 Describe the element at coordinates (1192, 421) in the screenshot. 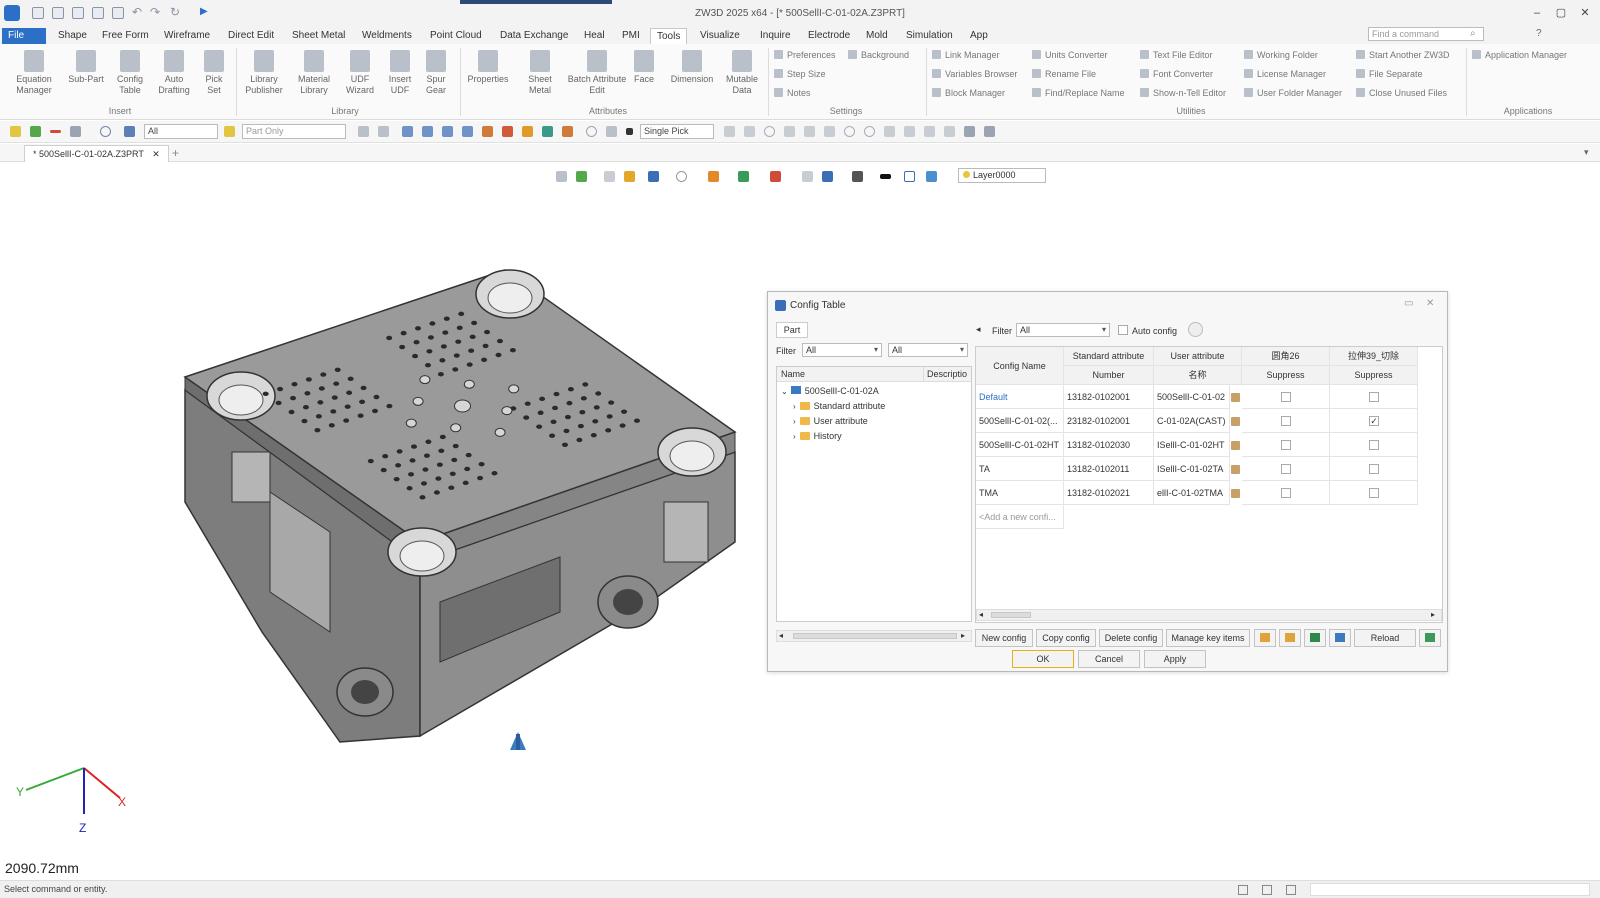

I see `user-attr-cell: C-01-02A(CAST)` at that location.